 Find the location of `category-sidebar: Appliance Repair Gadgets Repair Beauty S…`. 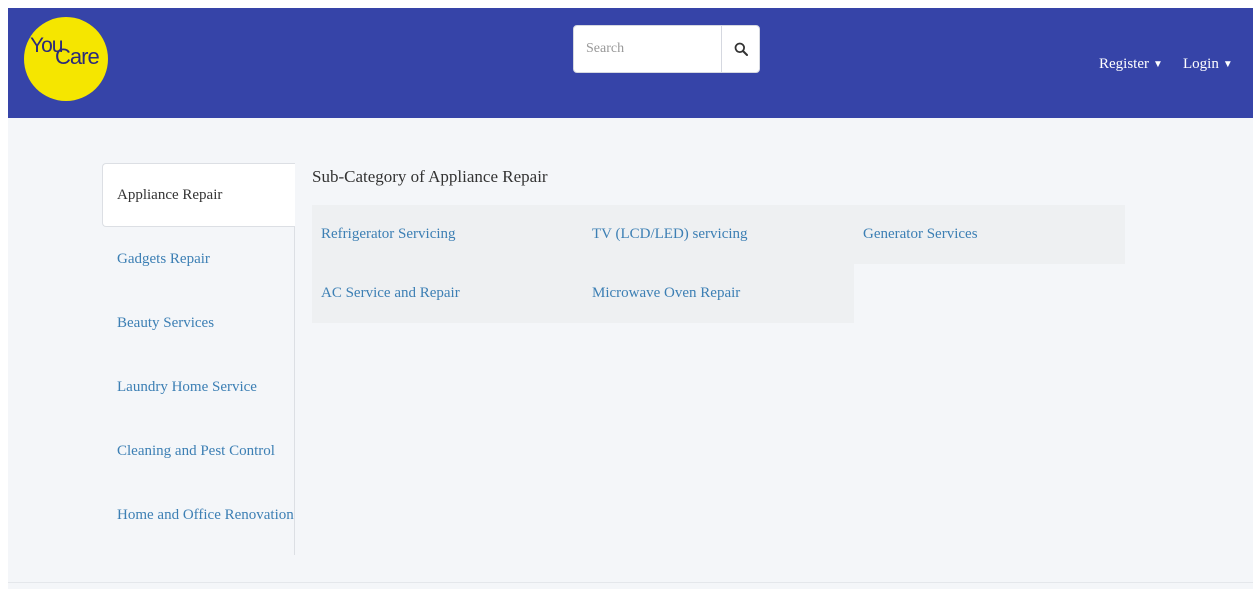

category-sidebar: Appliance Repair Gadgets Repair Beauty S… is located at coordinates (198, 359).